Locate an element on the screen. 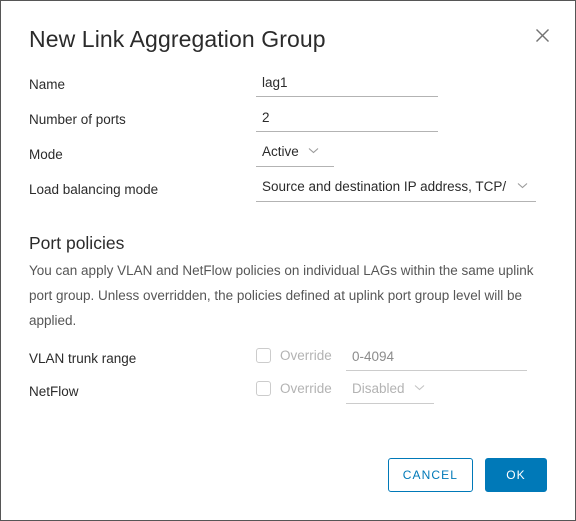 The image size is (576, 521). netflow-control: Disabled is located at coordinates (390, 392).